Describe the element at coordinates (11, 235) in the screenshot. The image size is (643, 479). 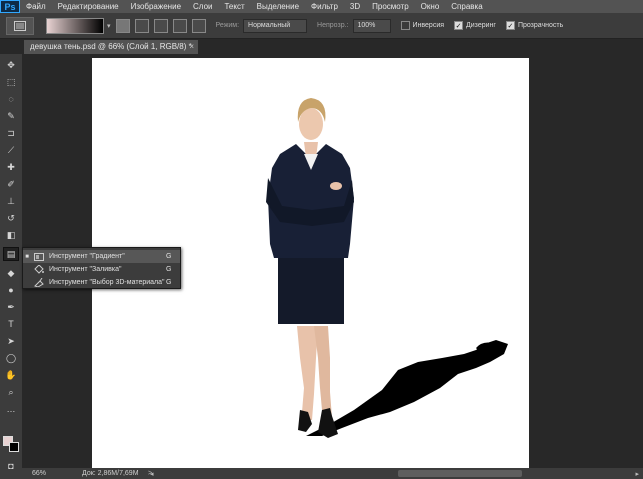
I see `eraser-tool-icon: ◧` at that location.